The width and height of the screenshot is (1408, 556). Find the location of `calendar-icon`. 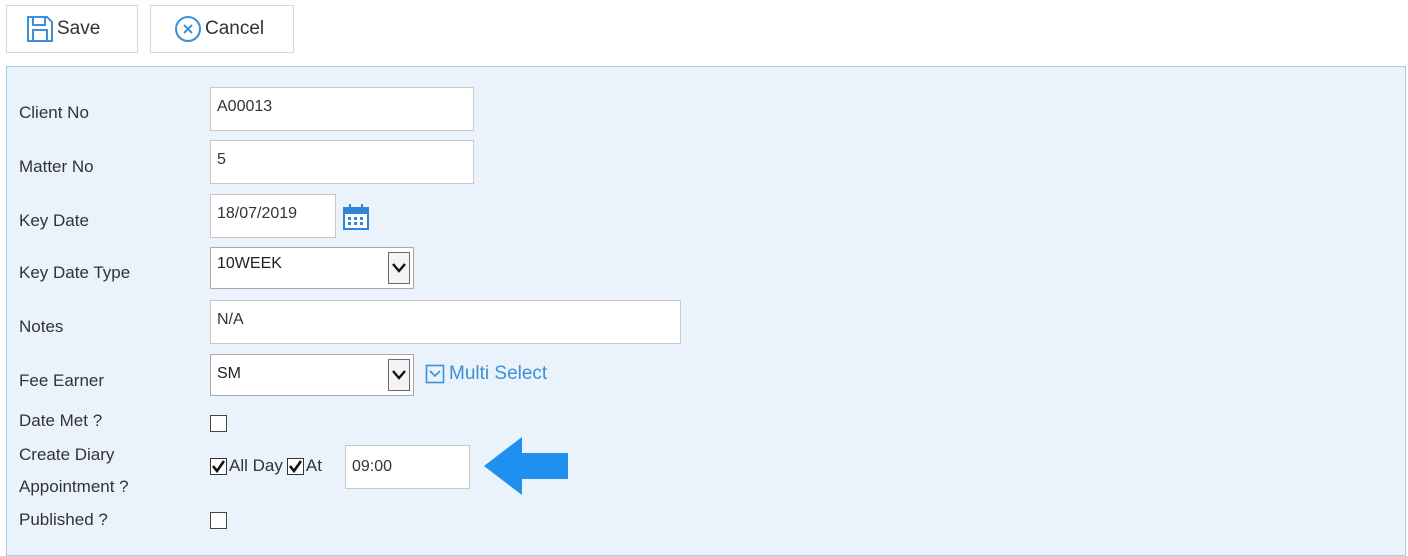

calendar-icon is located at coordinates (356, 219).